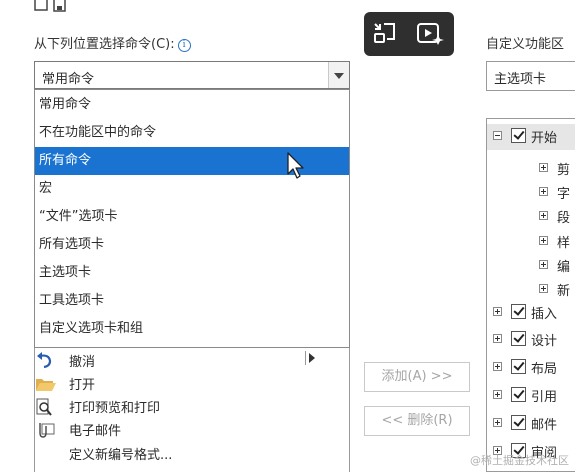 The height and width of the screenshot is (472, 575). Describe the element at coordinates (525, 44) in the screenshot. I see `customize-ribbon-label: 自定义功能区` at that location.